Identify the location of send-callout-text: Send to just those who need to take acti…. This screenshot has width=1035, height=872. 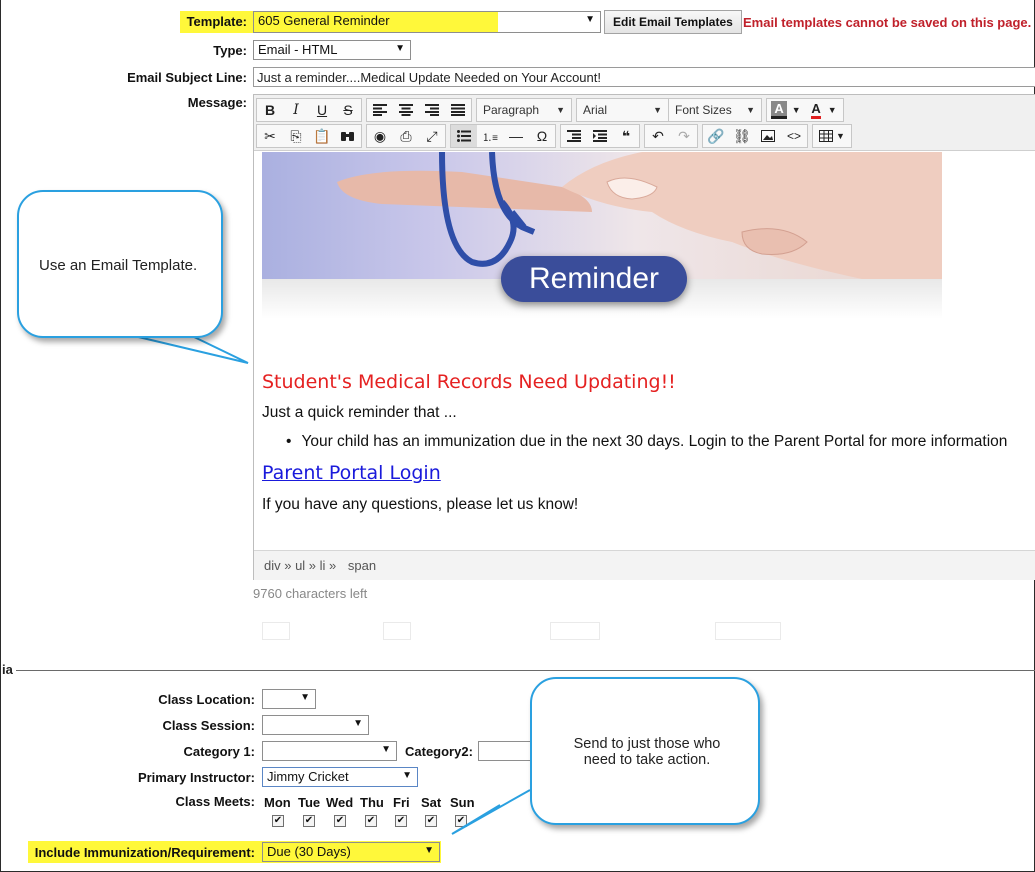
(647, 752).